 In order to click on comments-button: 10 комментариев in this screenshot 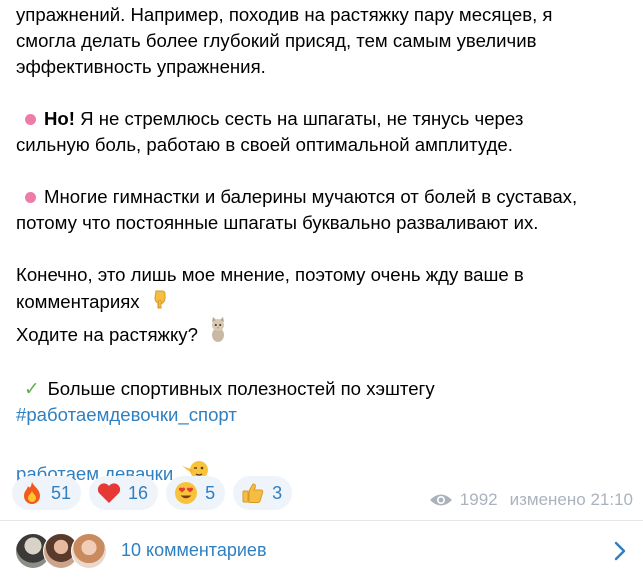, I will do `click(321, 550)`.